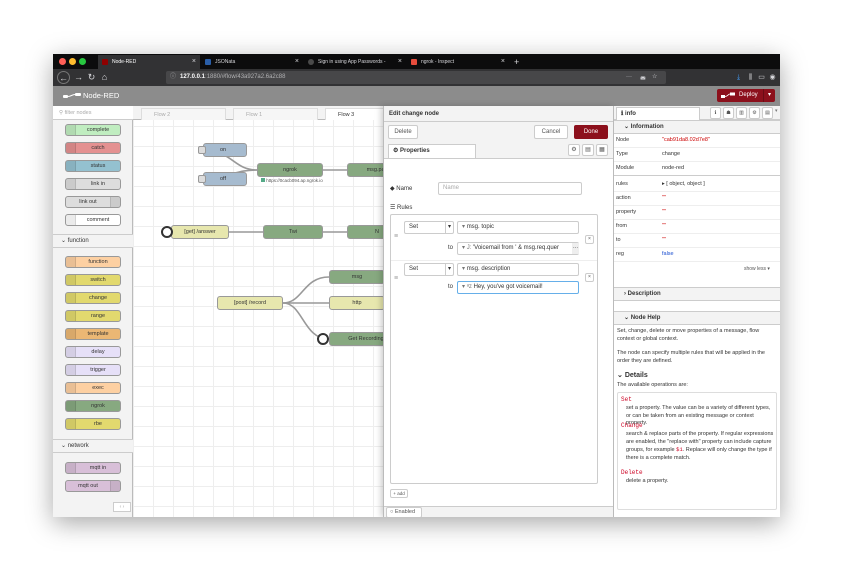  I want to click on delete-button: Delete, so click(403, 132).